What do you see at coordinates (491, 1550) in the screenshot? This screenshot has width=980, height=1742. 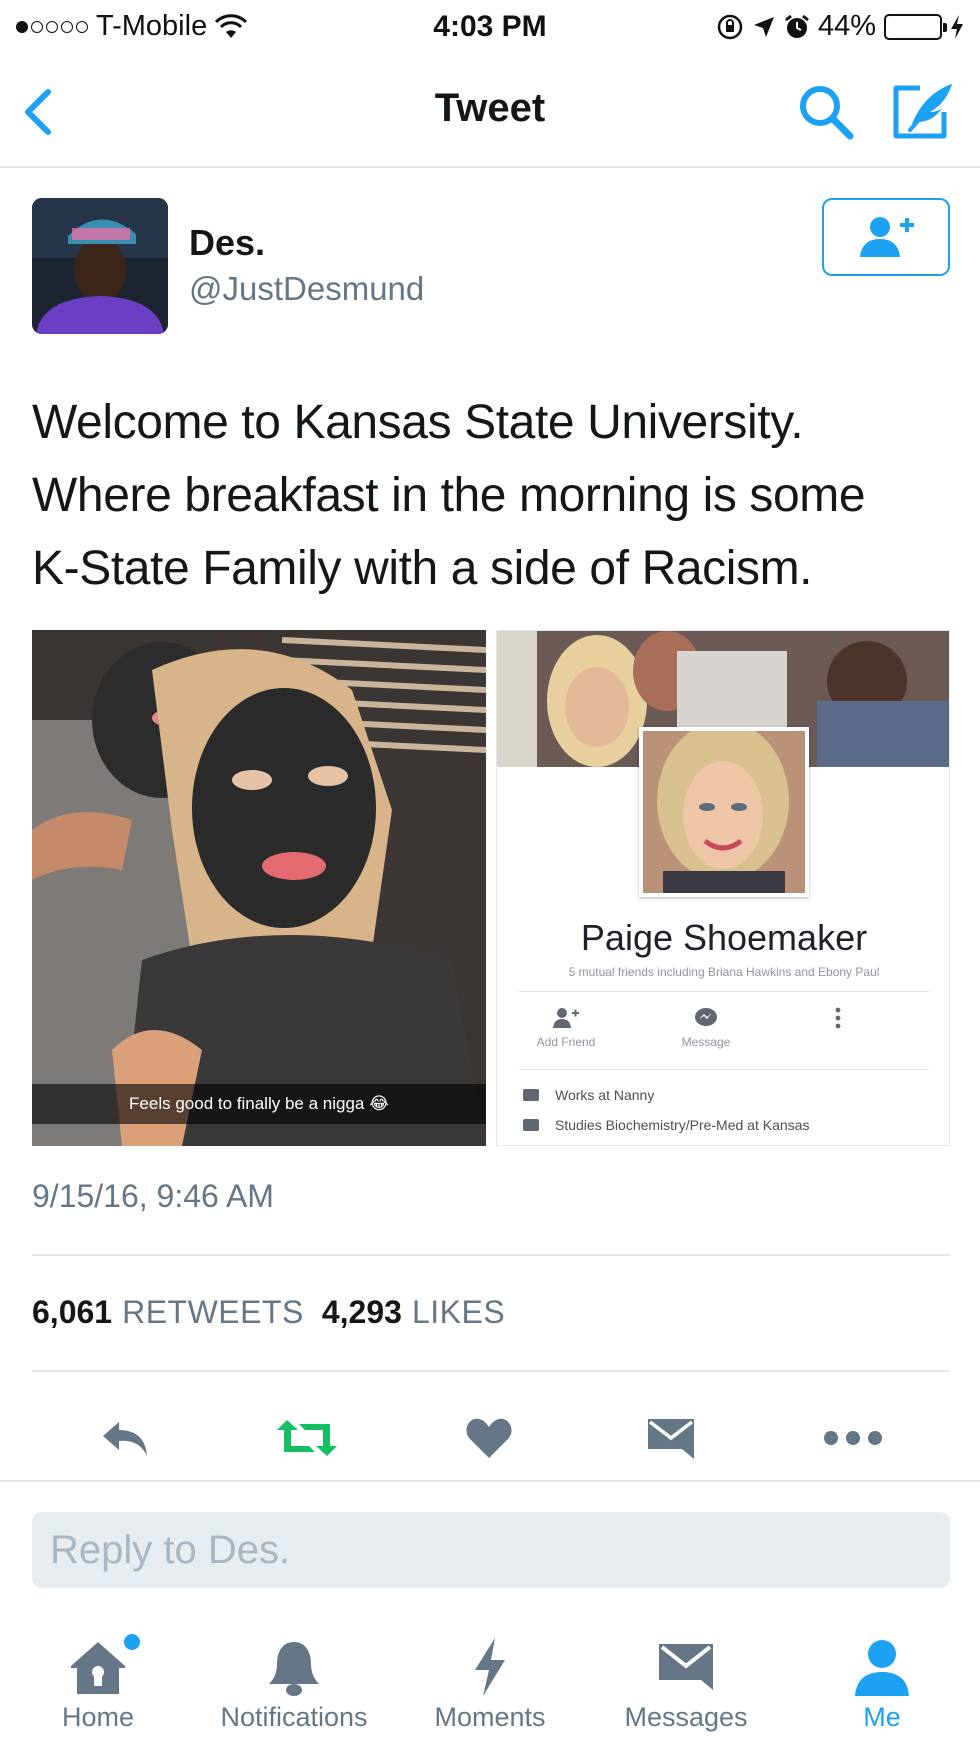 I see `reply-input` at bounding box center [491, 1550].